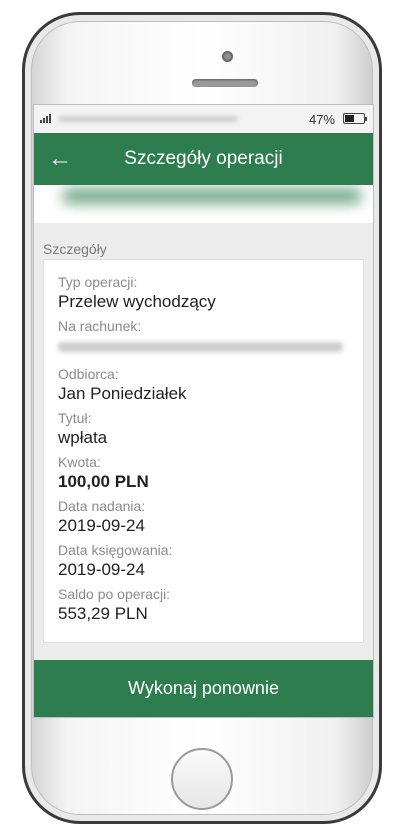 The height and width of the screenshot is (830, 405). Describe the element at coordinates (103, 613) in the screenshot. I see `balance-value: 553,29 PLN` at that location.